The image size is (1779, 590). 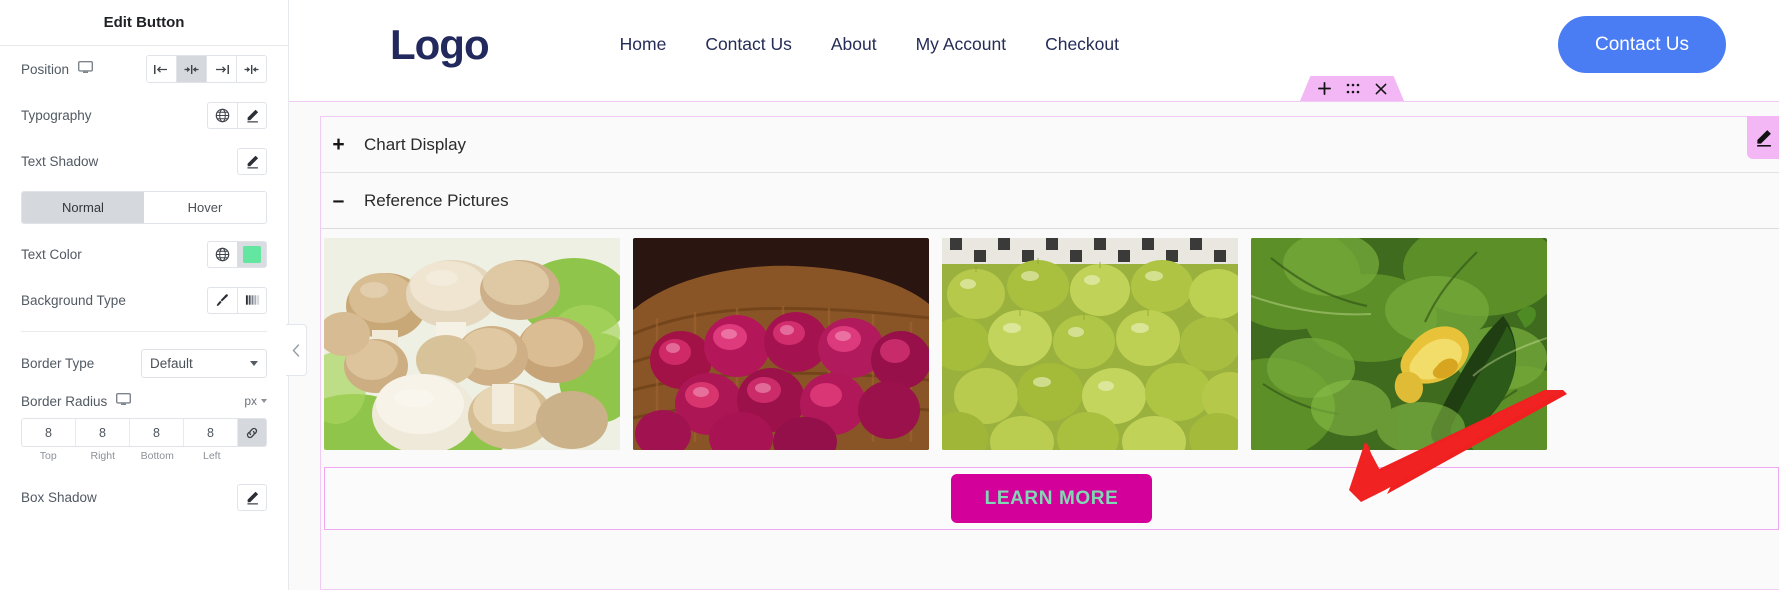 I want to click on header-contact-us-button: Contact Us, so click(x=1642, y=44).